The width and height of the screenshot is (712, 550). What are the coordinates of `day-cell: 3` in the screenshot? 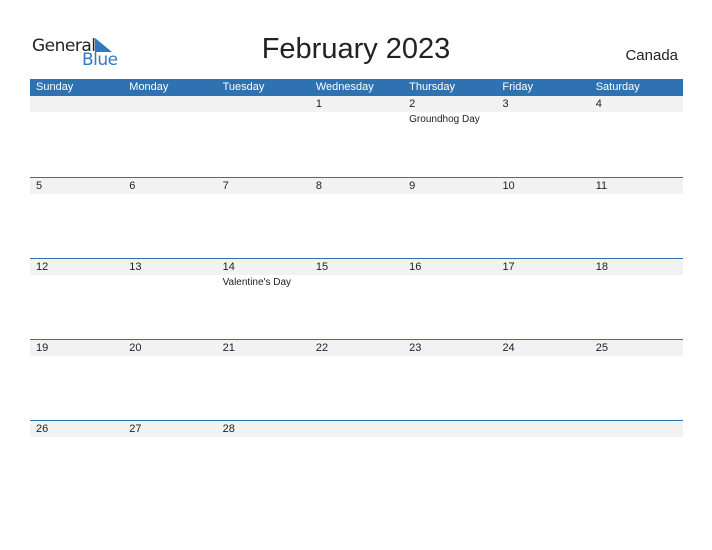 It's located at (542, 136).